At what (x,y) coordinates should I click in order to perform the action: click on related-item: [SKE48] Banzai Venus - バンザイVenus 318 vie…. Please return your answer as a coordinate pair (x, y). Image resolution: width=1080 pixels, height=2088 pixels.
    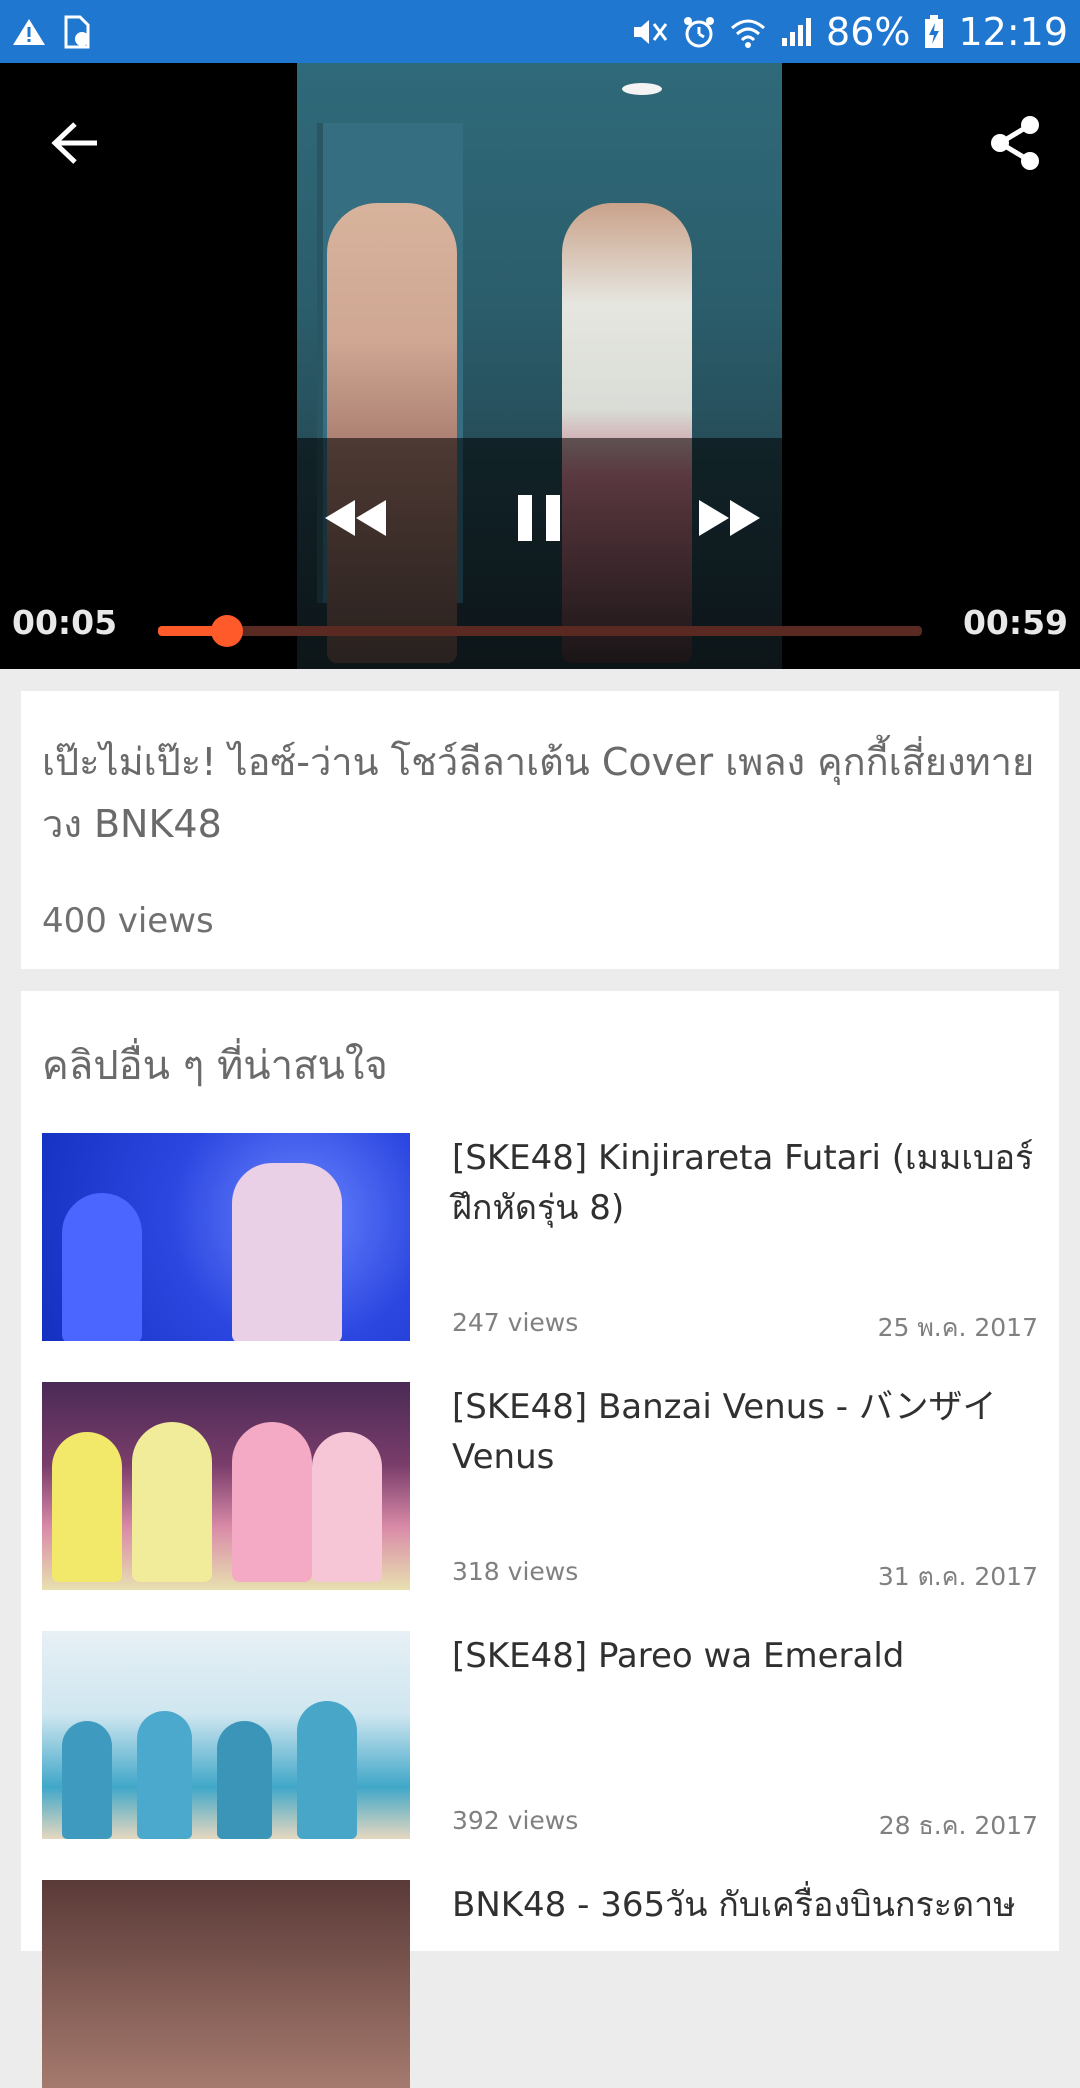
    Looking at the image, I should click on (540, 1486).